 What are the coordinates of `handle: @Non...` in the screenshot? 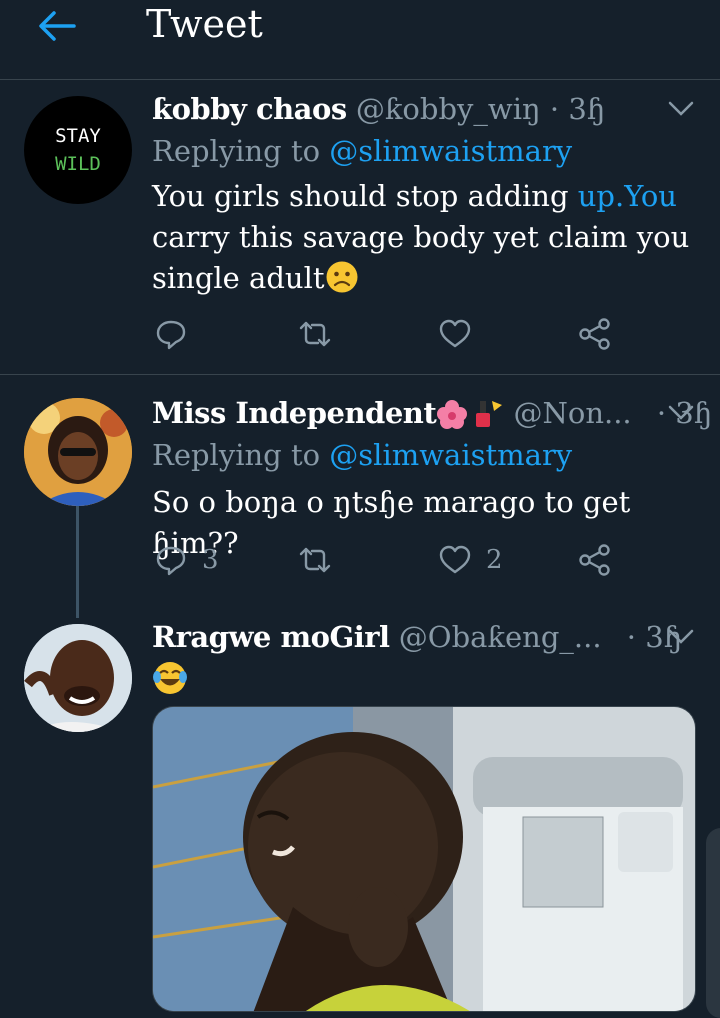 It's located at (572, 413).